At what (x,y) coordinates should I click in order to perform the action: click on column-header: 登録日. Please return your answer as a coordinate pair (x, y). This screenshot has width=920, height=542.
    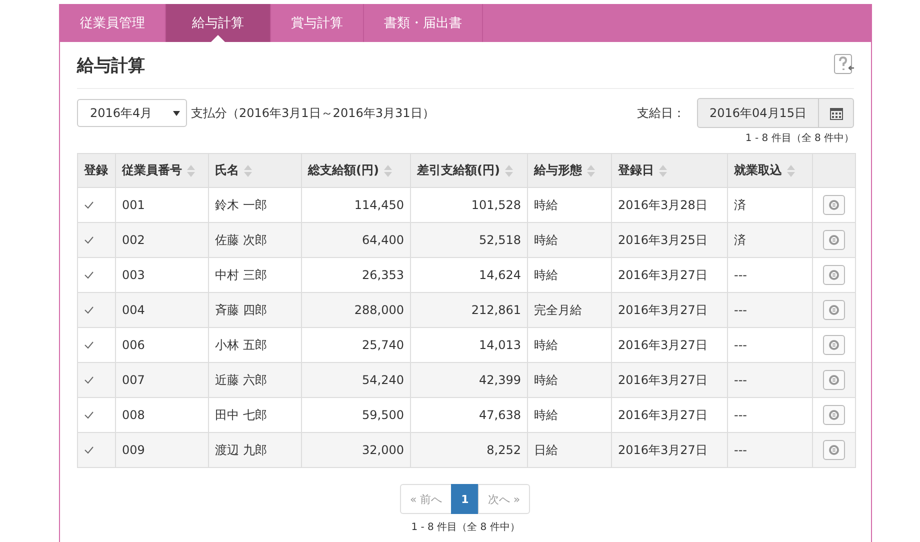
    Looking at the image, I should click on (670, 171).